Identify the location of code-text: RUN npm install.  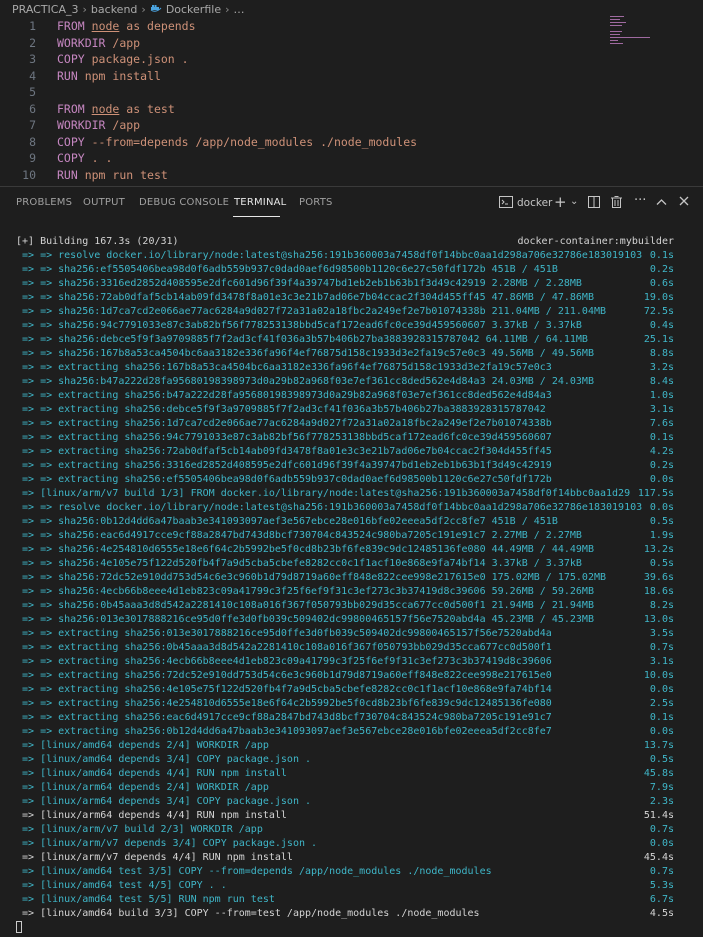
(109, 76).